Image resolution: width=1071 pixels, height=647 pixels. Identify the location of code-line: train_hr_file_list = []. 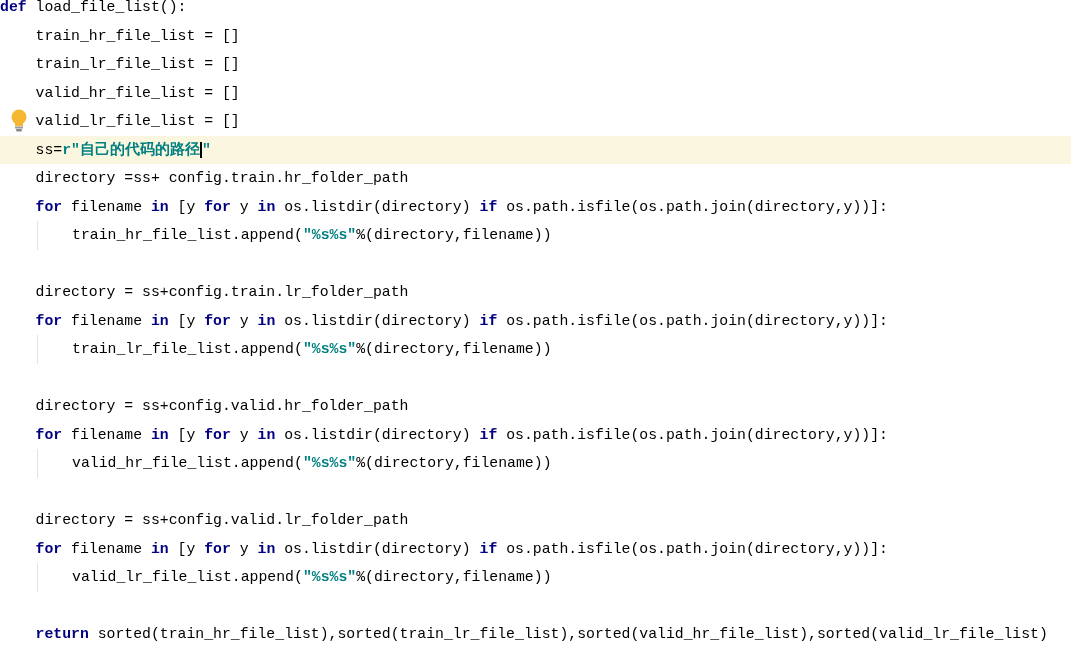
(137, 35).